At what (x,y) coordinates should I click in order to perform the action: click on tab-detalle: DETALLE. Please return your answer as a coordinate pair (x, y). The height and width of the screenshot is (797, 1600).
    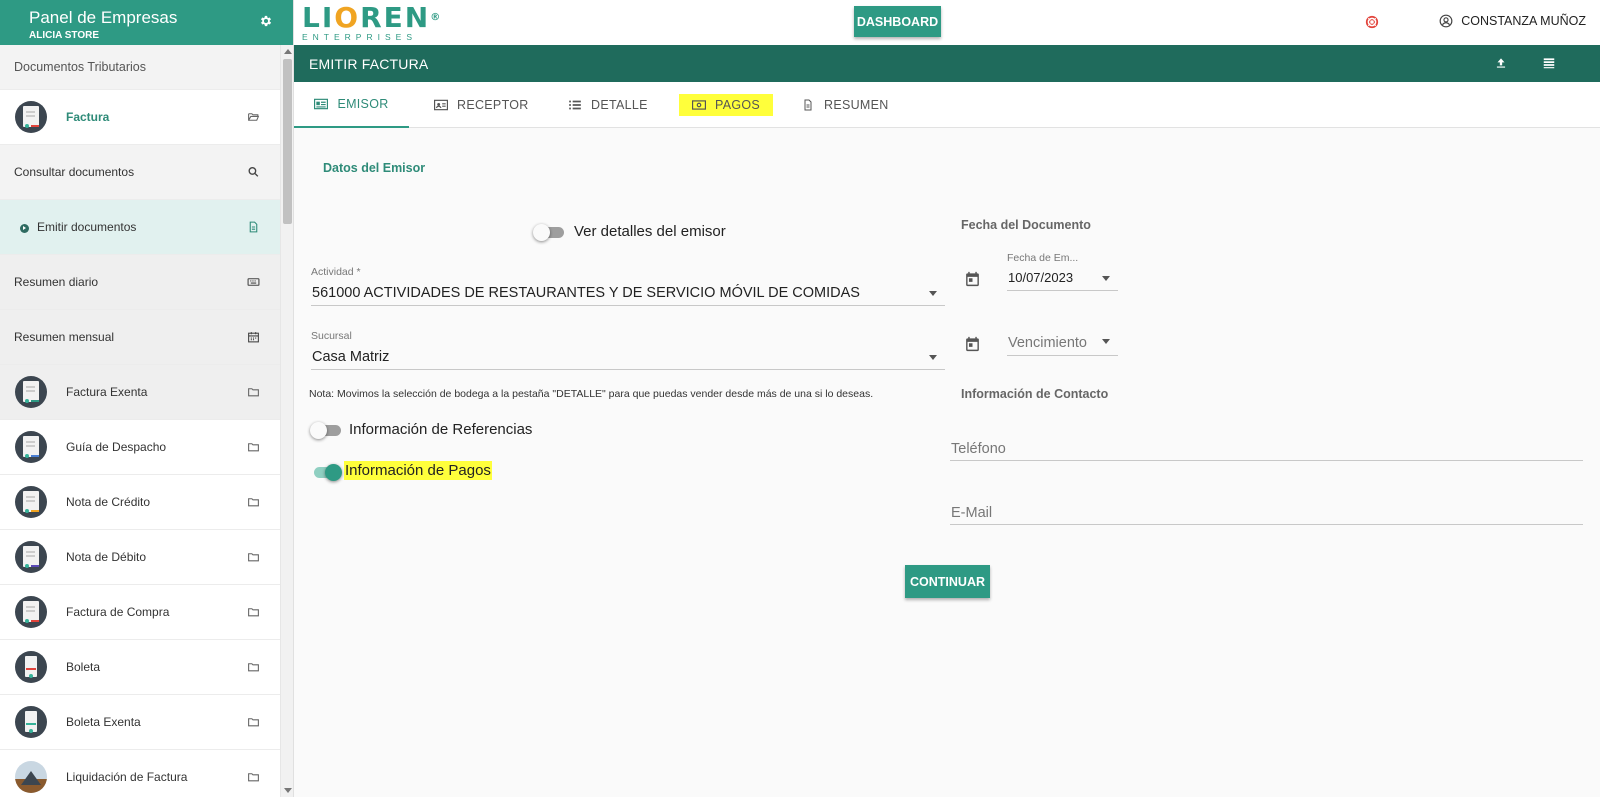
    Looking at the image, I should click on (608, 105).